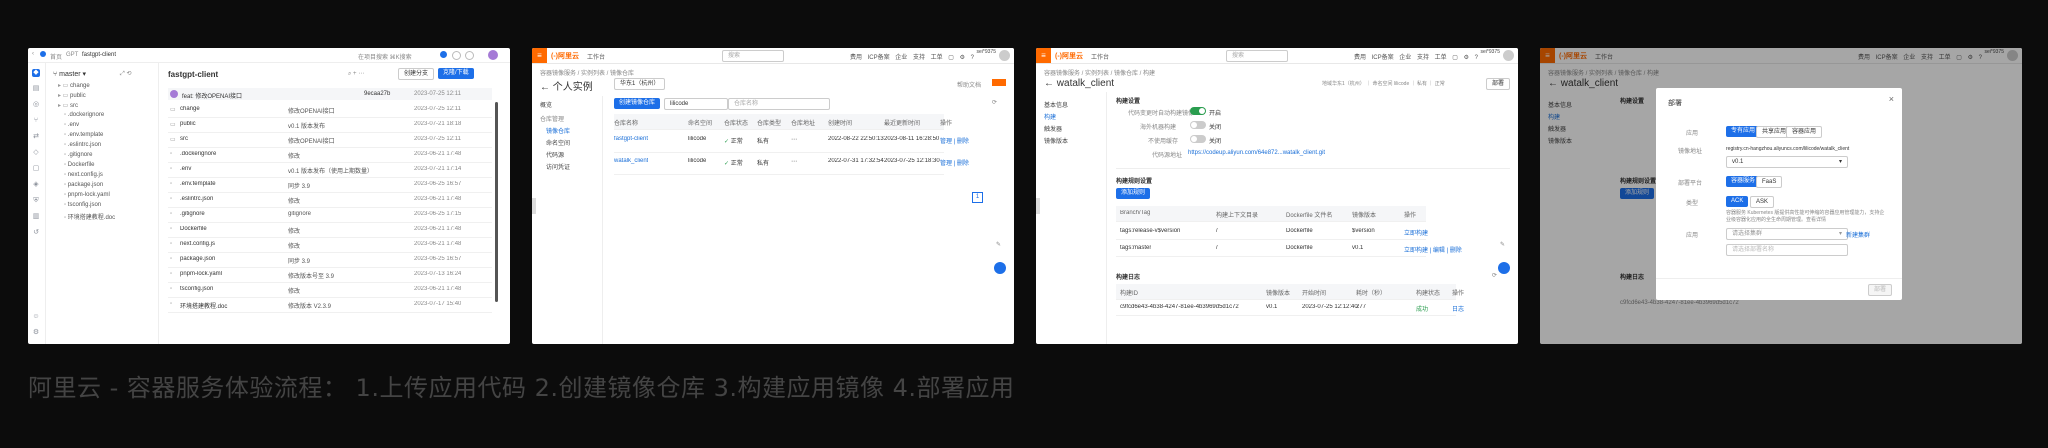  What do you see at coordinates (69, 74) in the screenshot?
I see `branch-select: ⑂ master ▾` at bounding box center [69, 74].